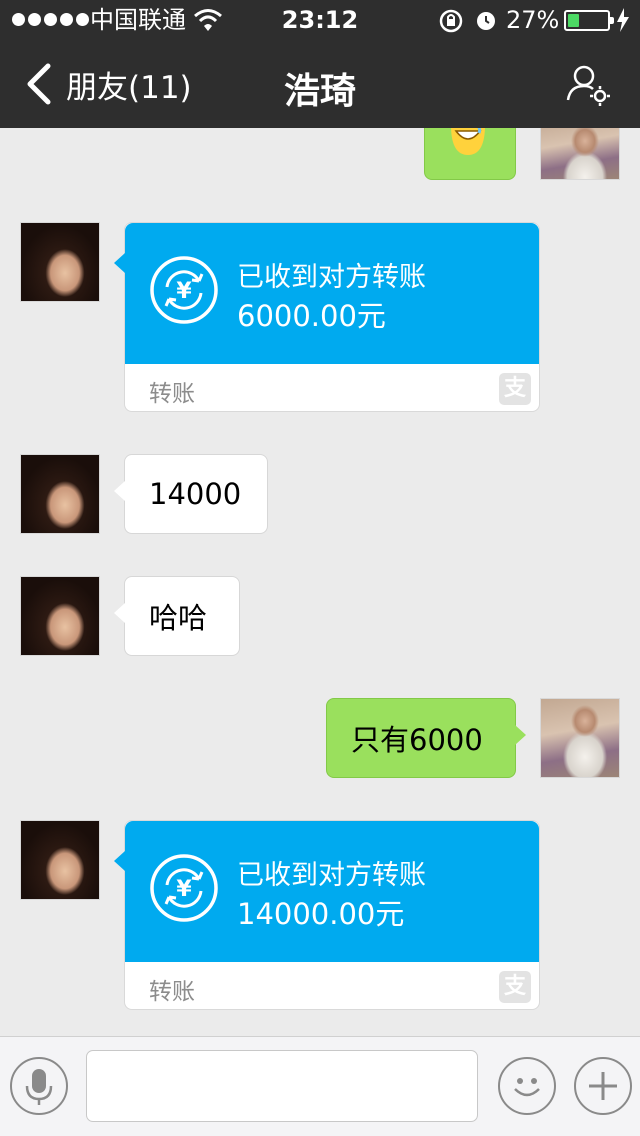 This screenshot has width=640, height=1136. I want to click on alarm-icon, so click(486, 23).